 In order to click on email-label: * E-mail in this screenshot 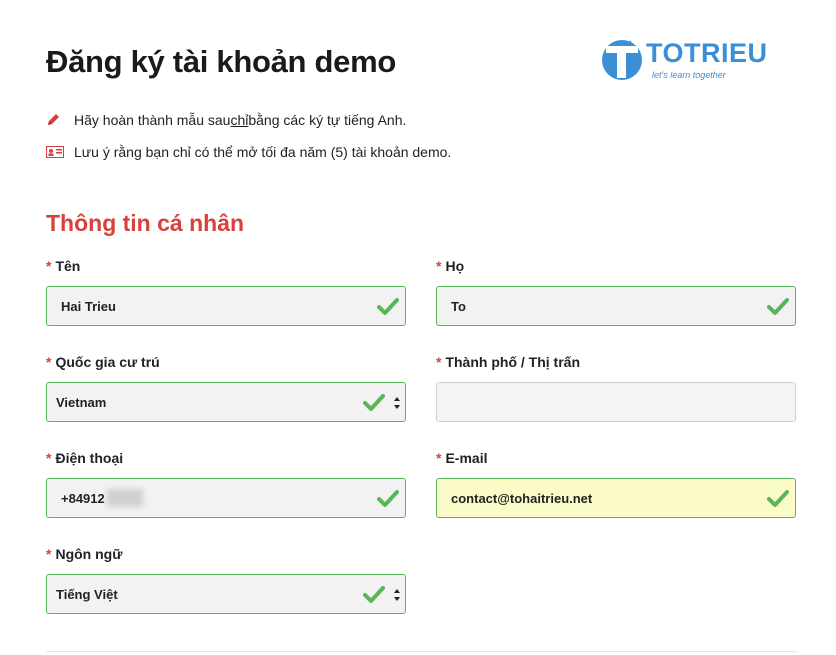, I will do `click(461, 458)`.